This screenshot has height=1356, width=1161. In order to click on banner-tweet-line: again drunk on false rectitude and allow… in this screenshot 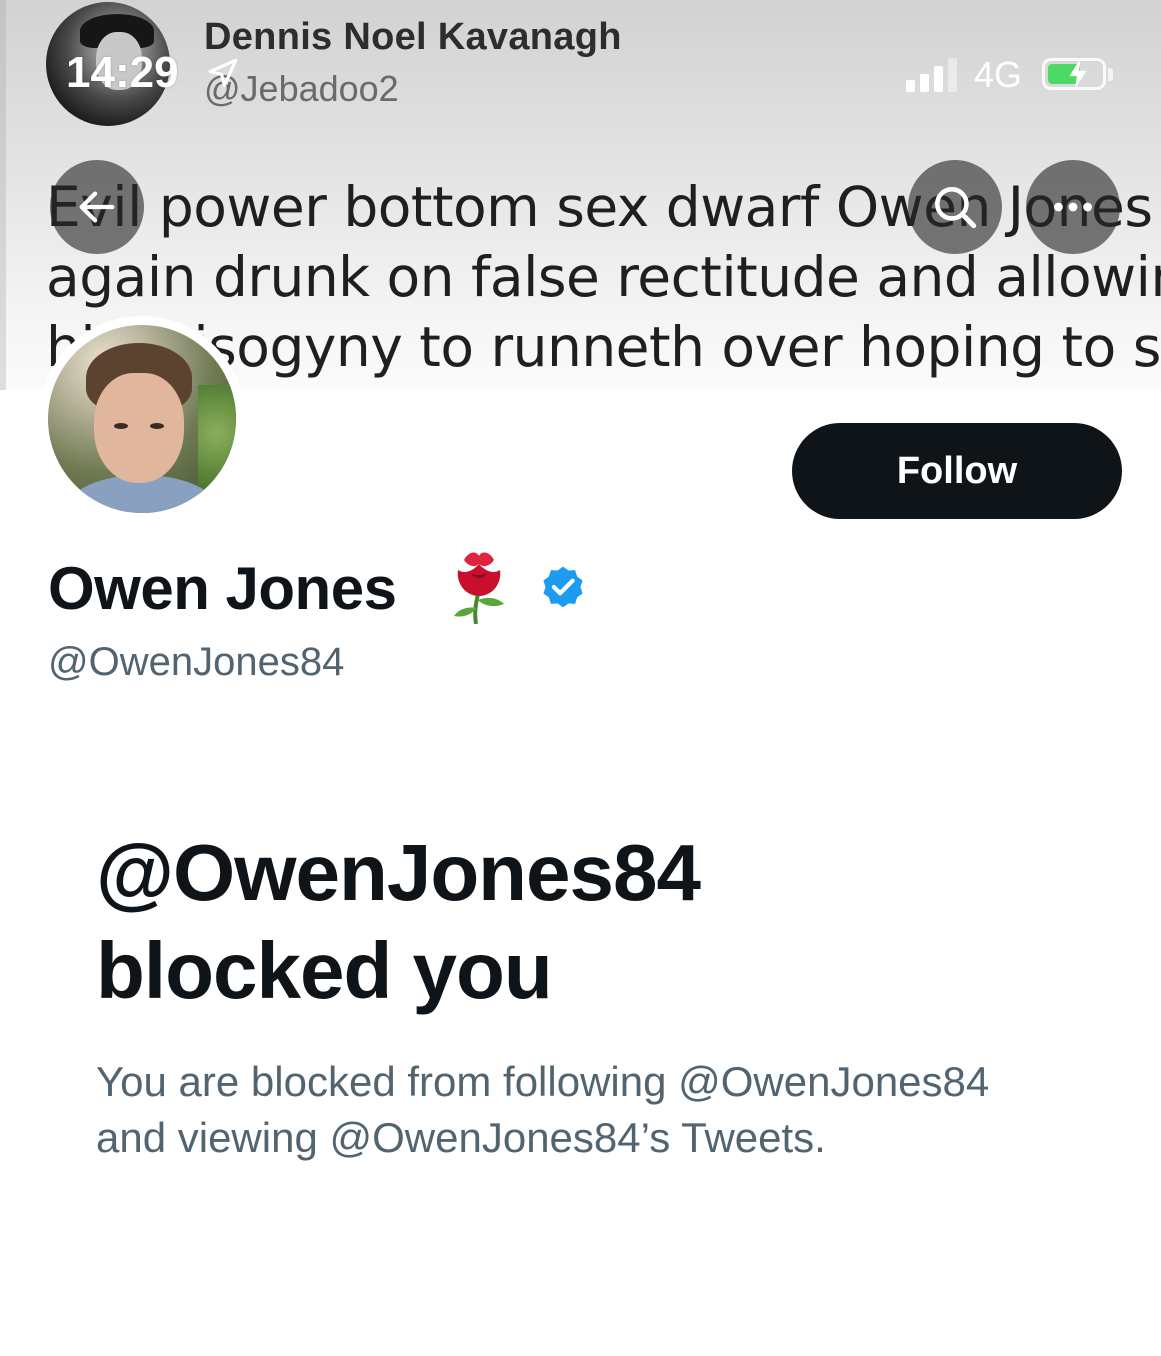, I will do `click(603, 277)`.